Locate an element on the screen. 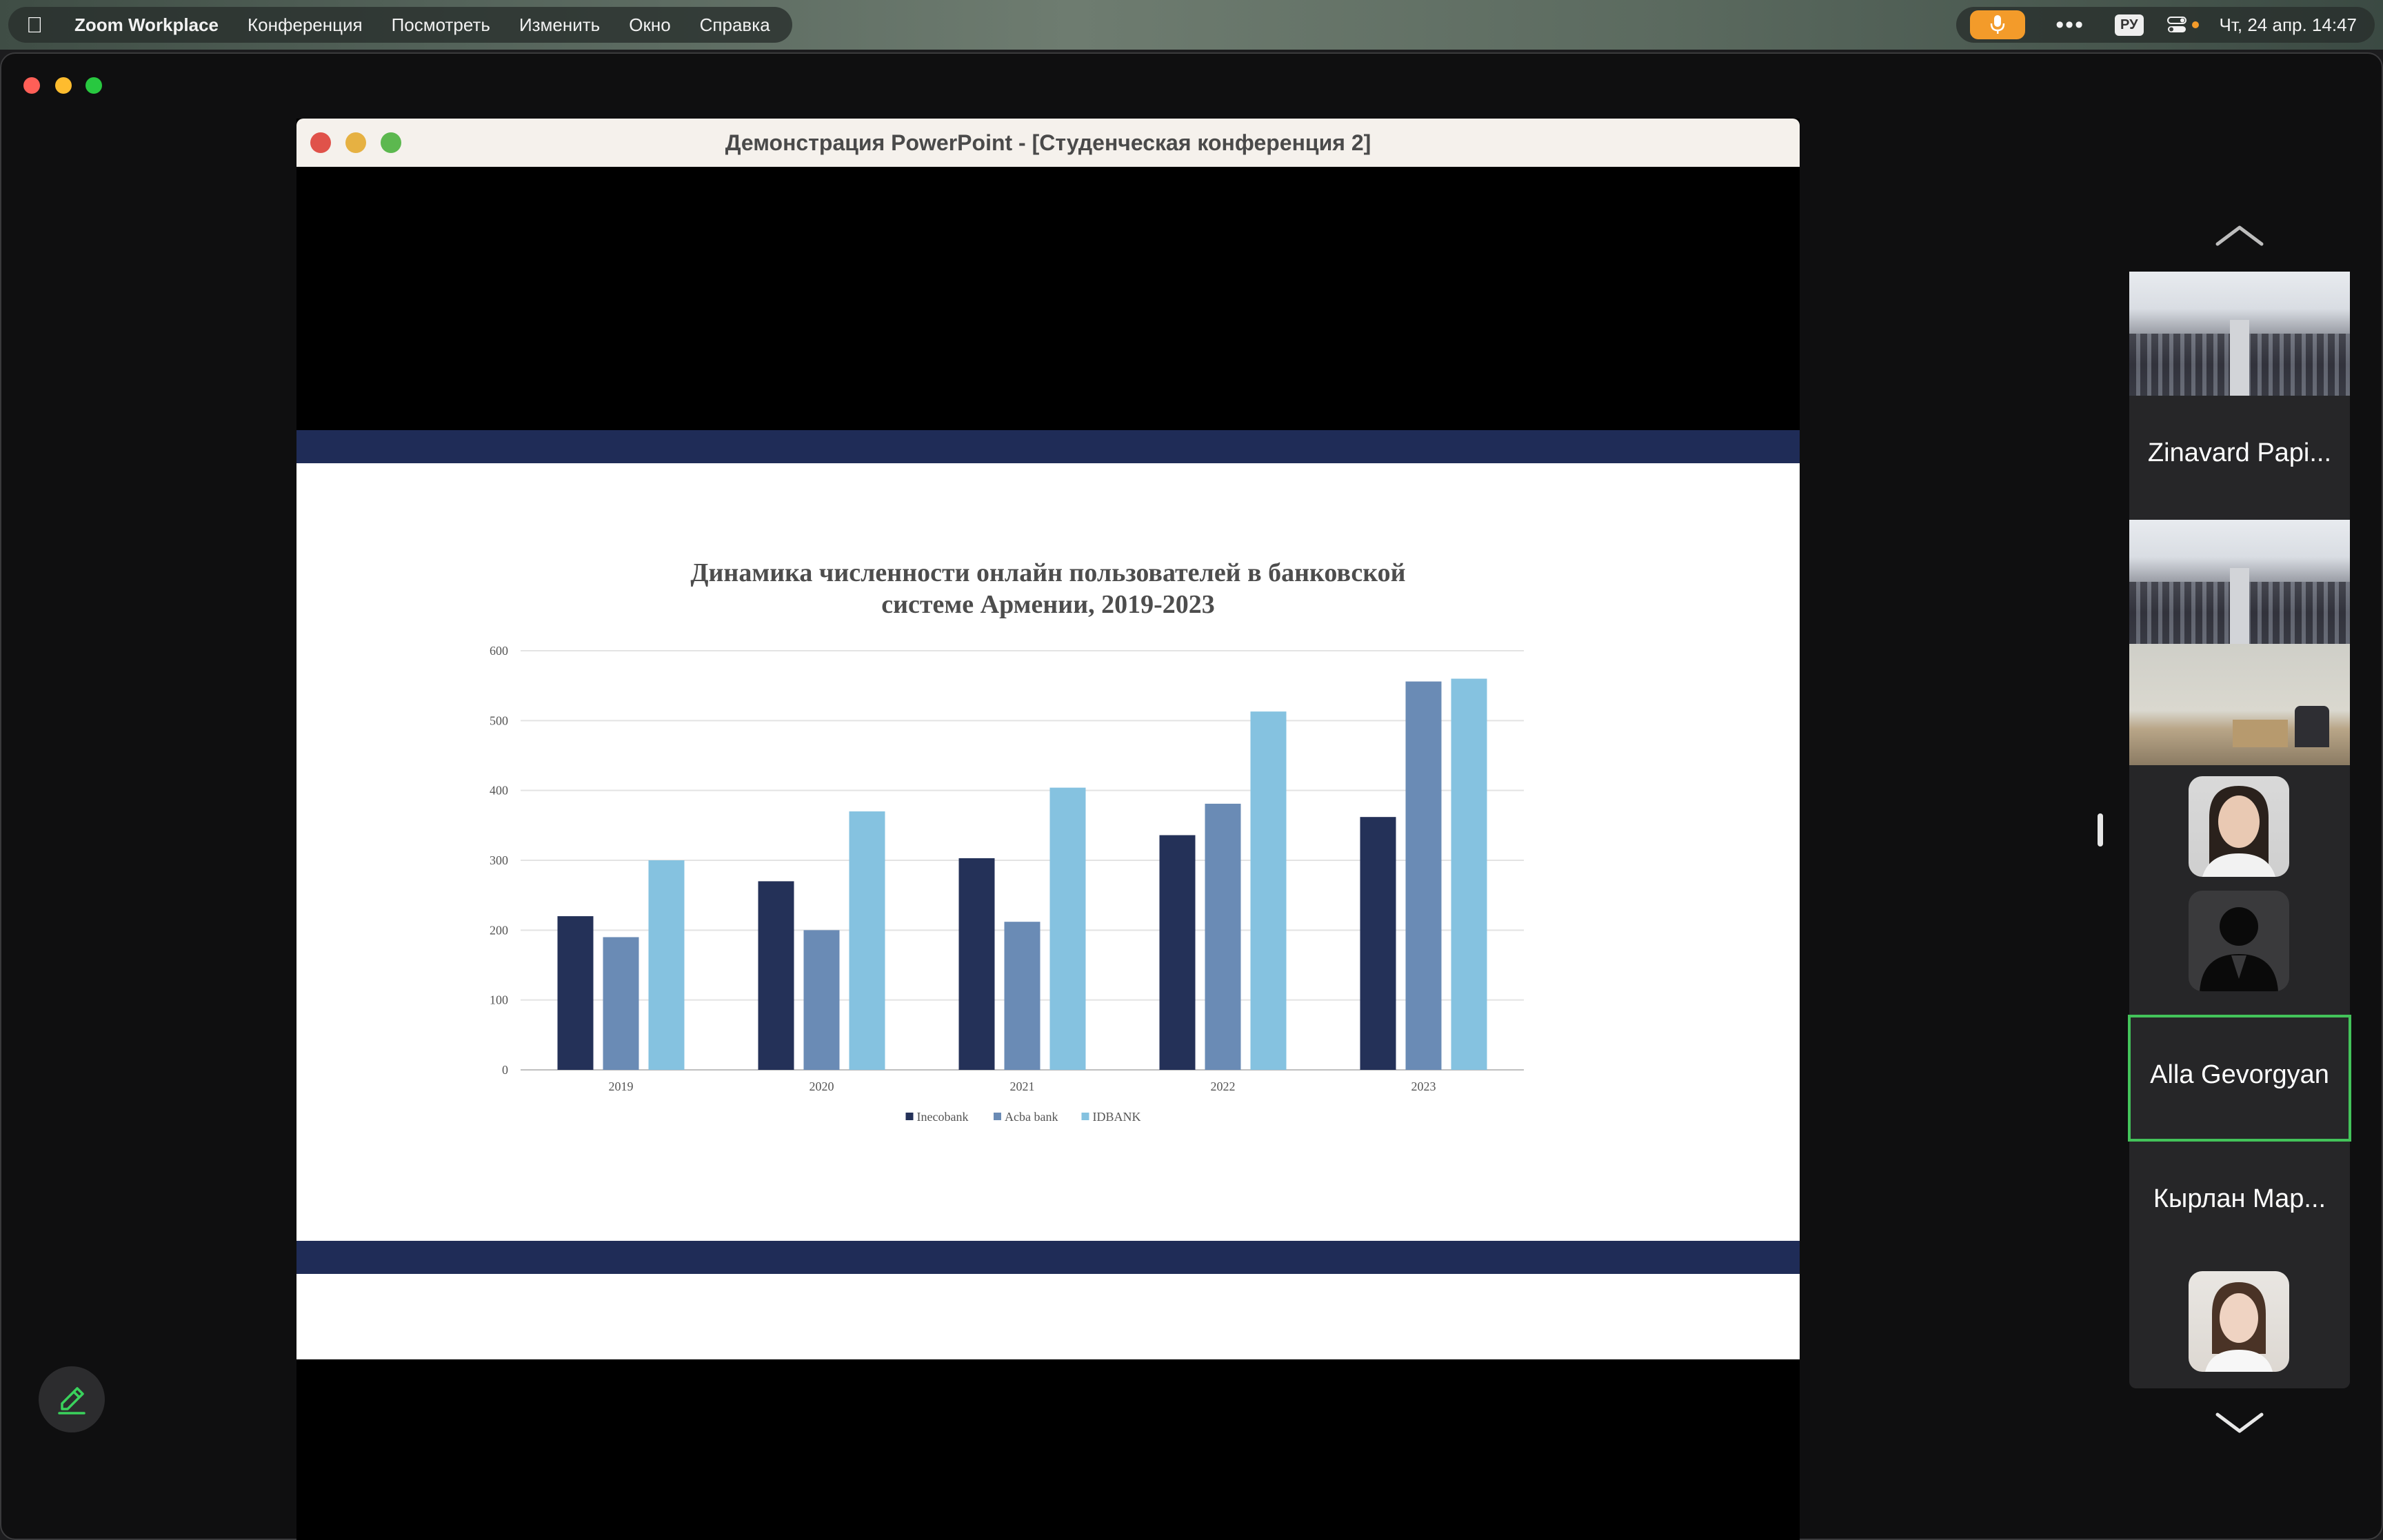 This screenshot has width=2383, height=1540. status-dot is located at coordinates (2195, 25).